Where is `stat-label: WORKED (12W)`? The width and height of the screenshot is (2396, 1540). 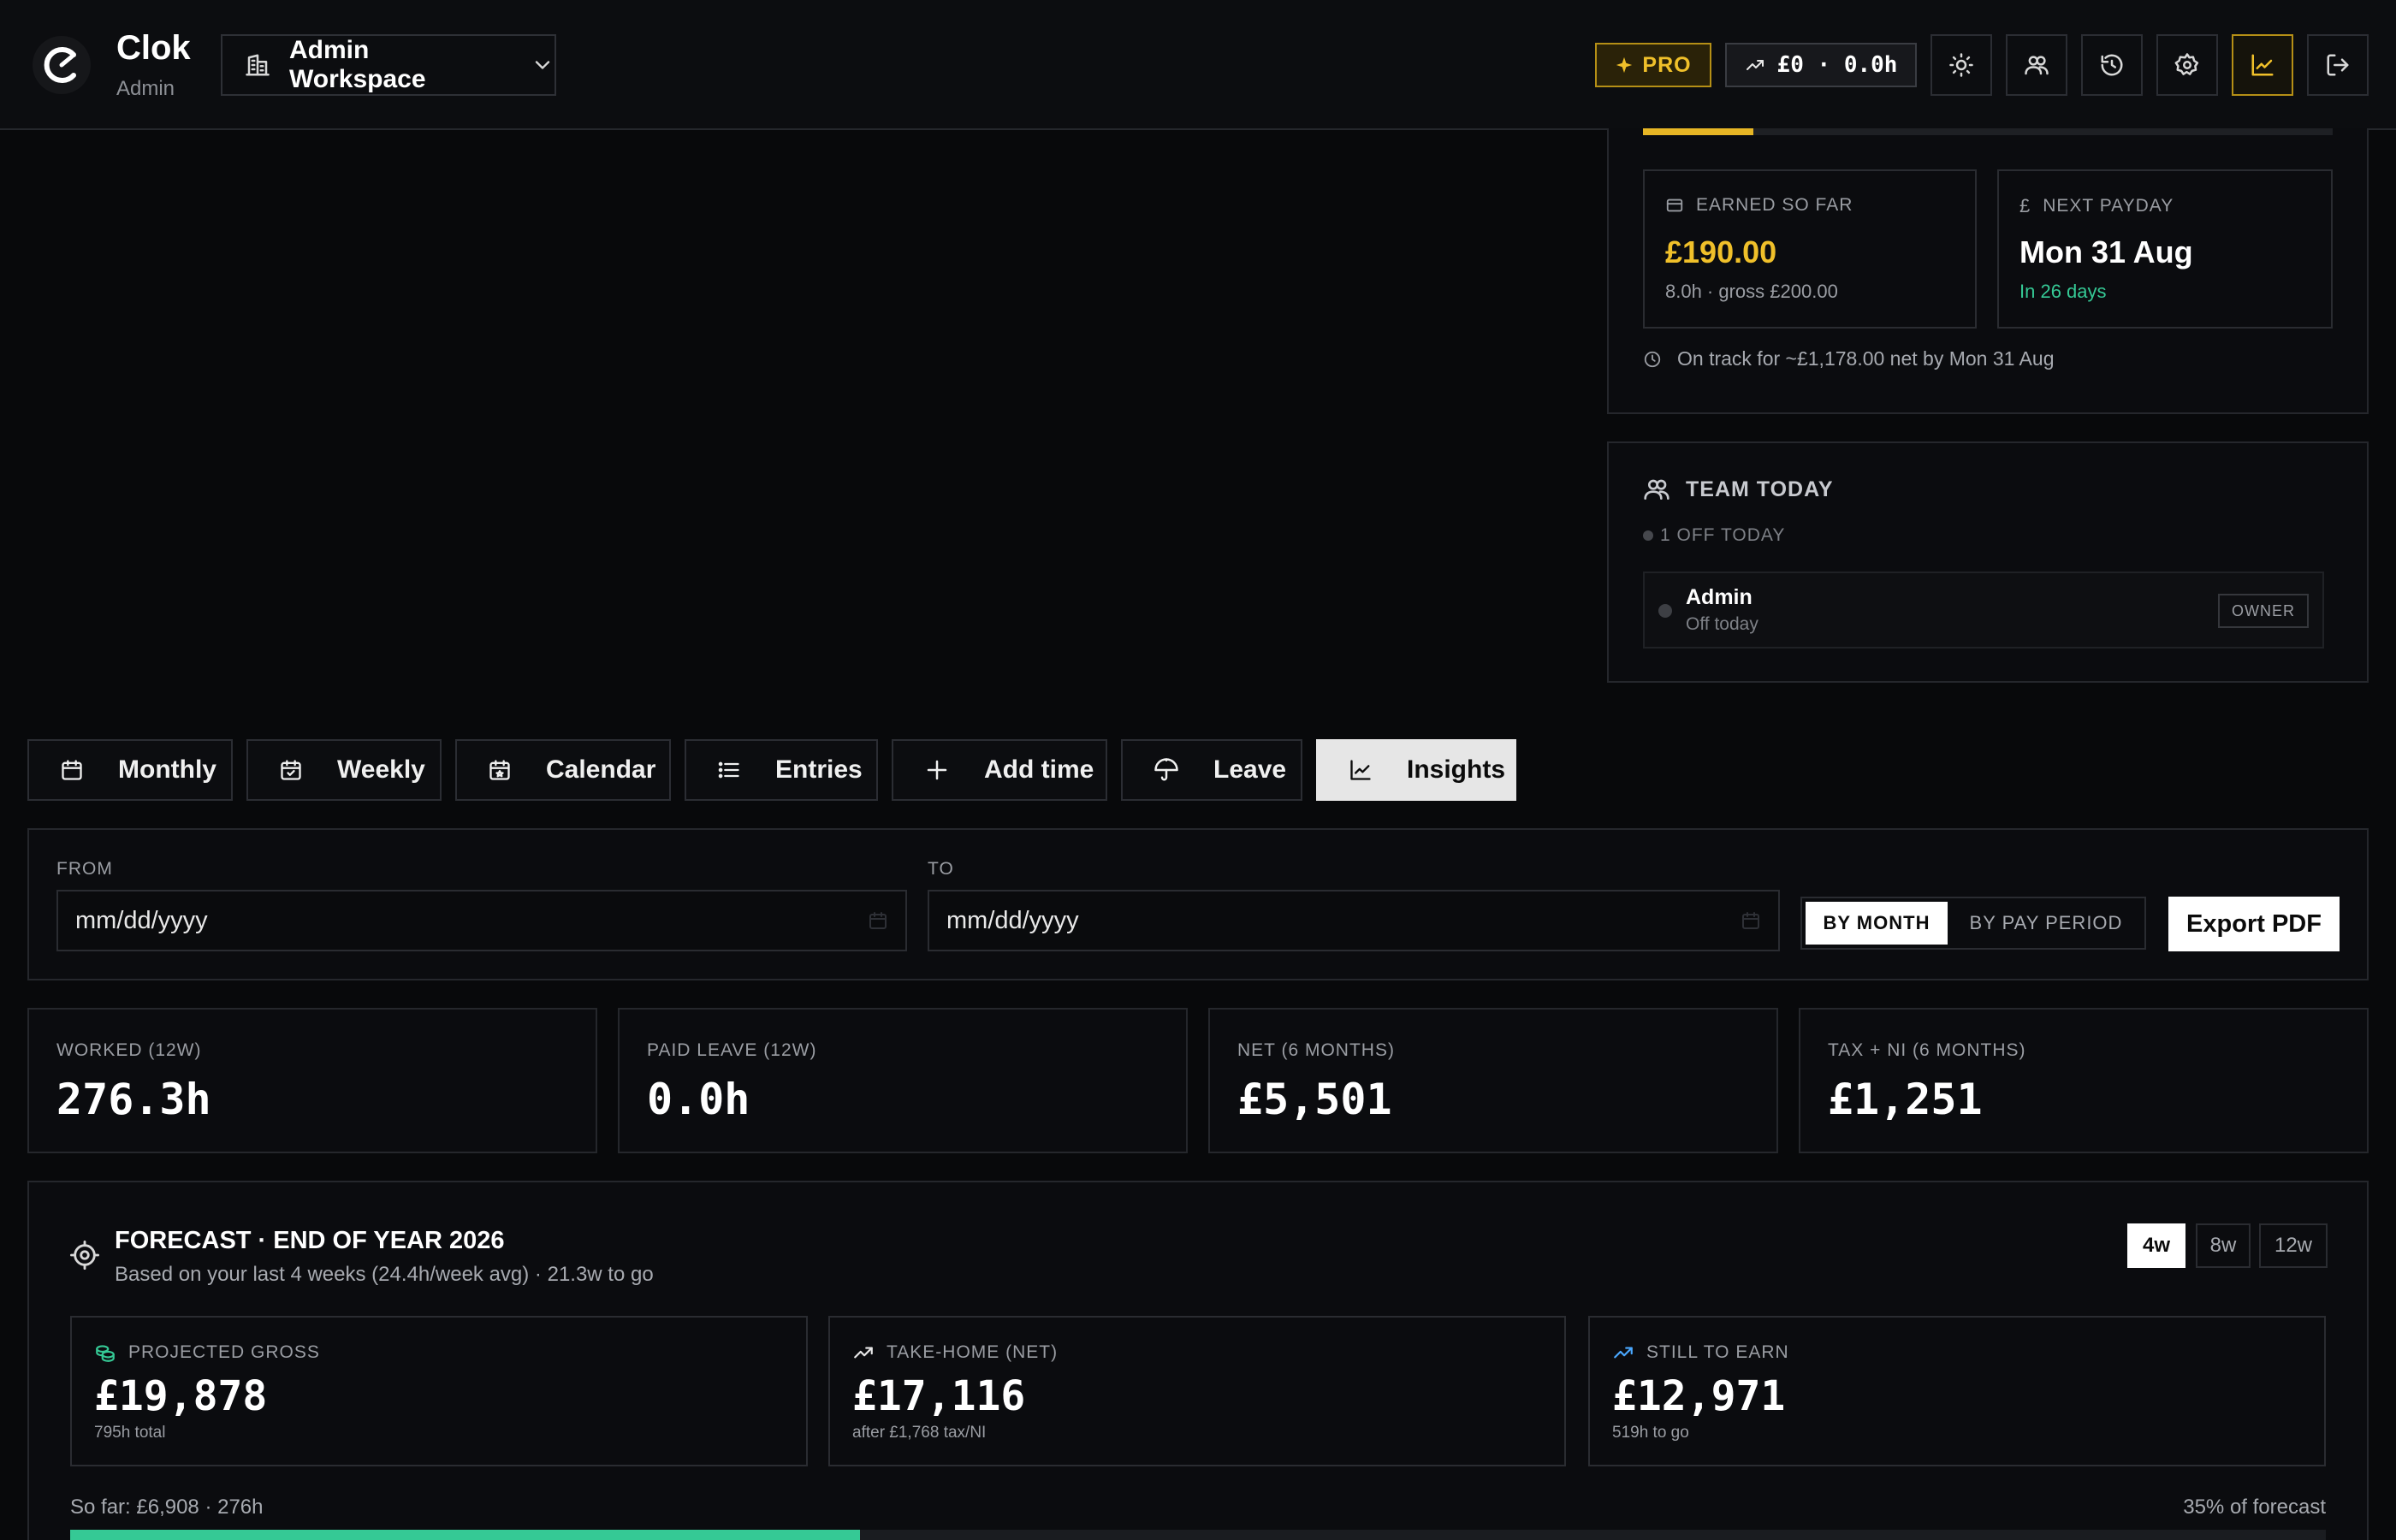
stat-label: WORKED (12W) is located at coordinates (129, 1050).